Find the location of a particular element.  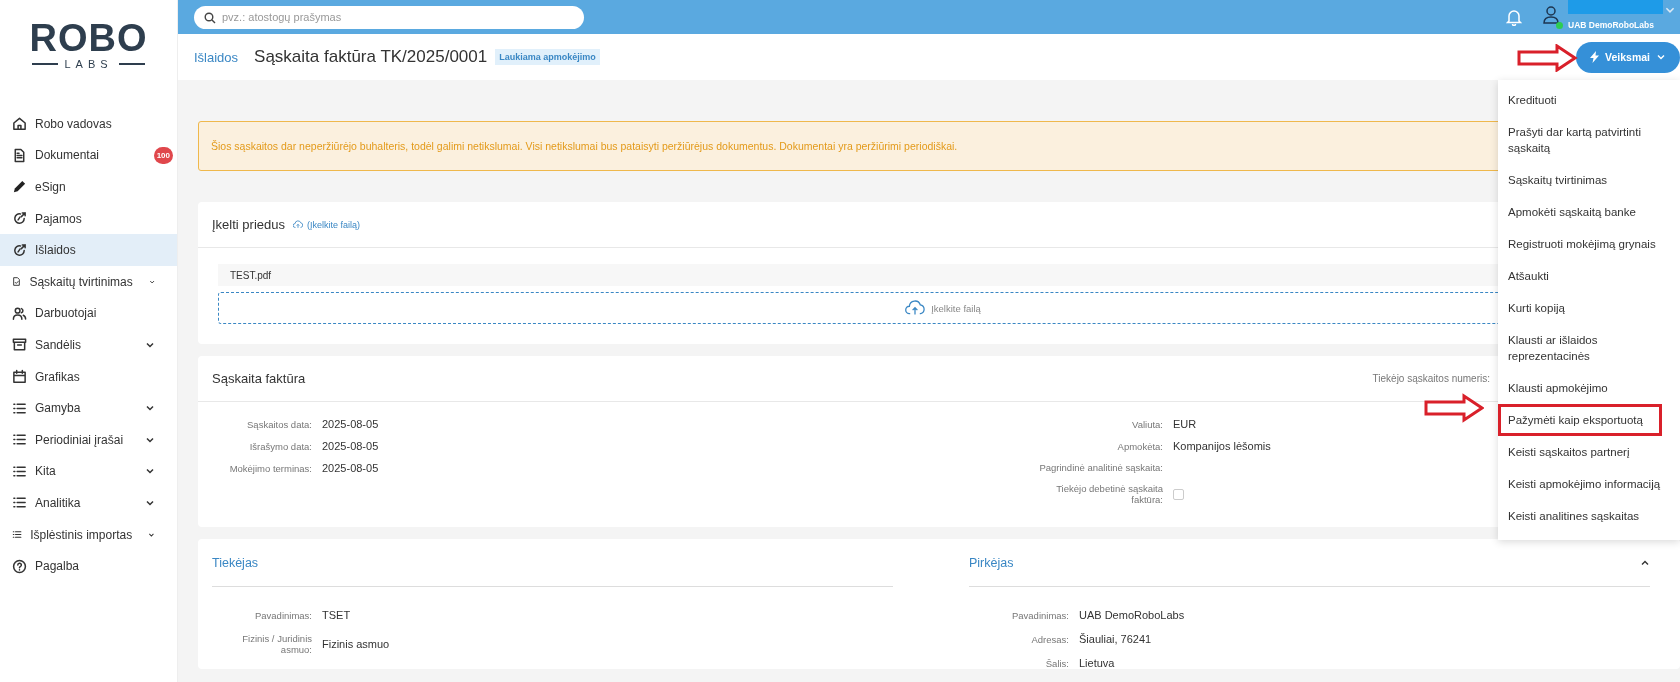

sidebar-item: Sandėlis is located at coordinates (88, 345).